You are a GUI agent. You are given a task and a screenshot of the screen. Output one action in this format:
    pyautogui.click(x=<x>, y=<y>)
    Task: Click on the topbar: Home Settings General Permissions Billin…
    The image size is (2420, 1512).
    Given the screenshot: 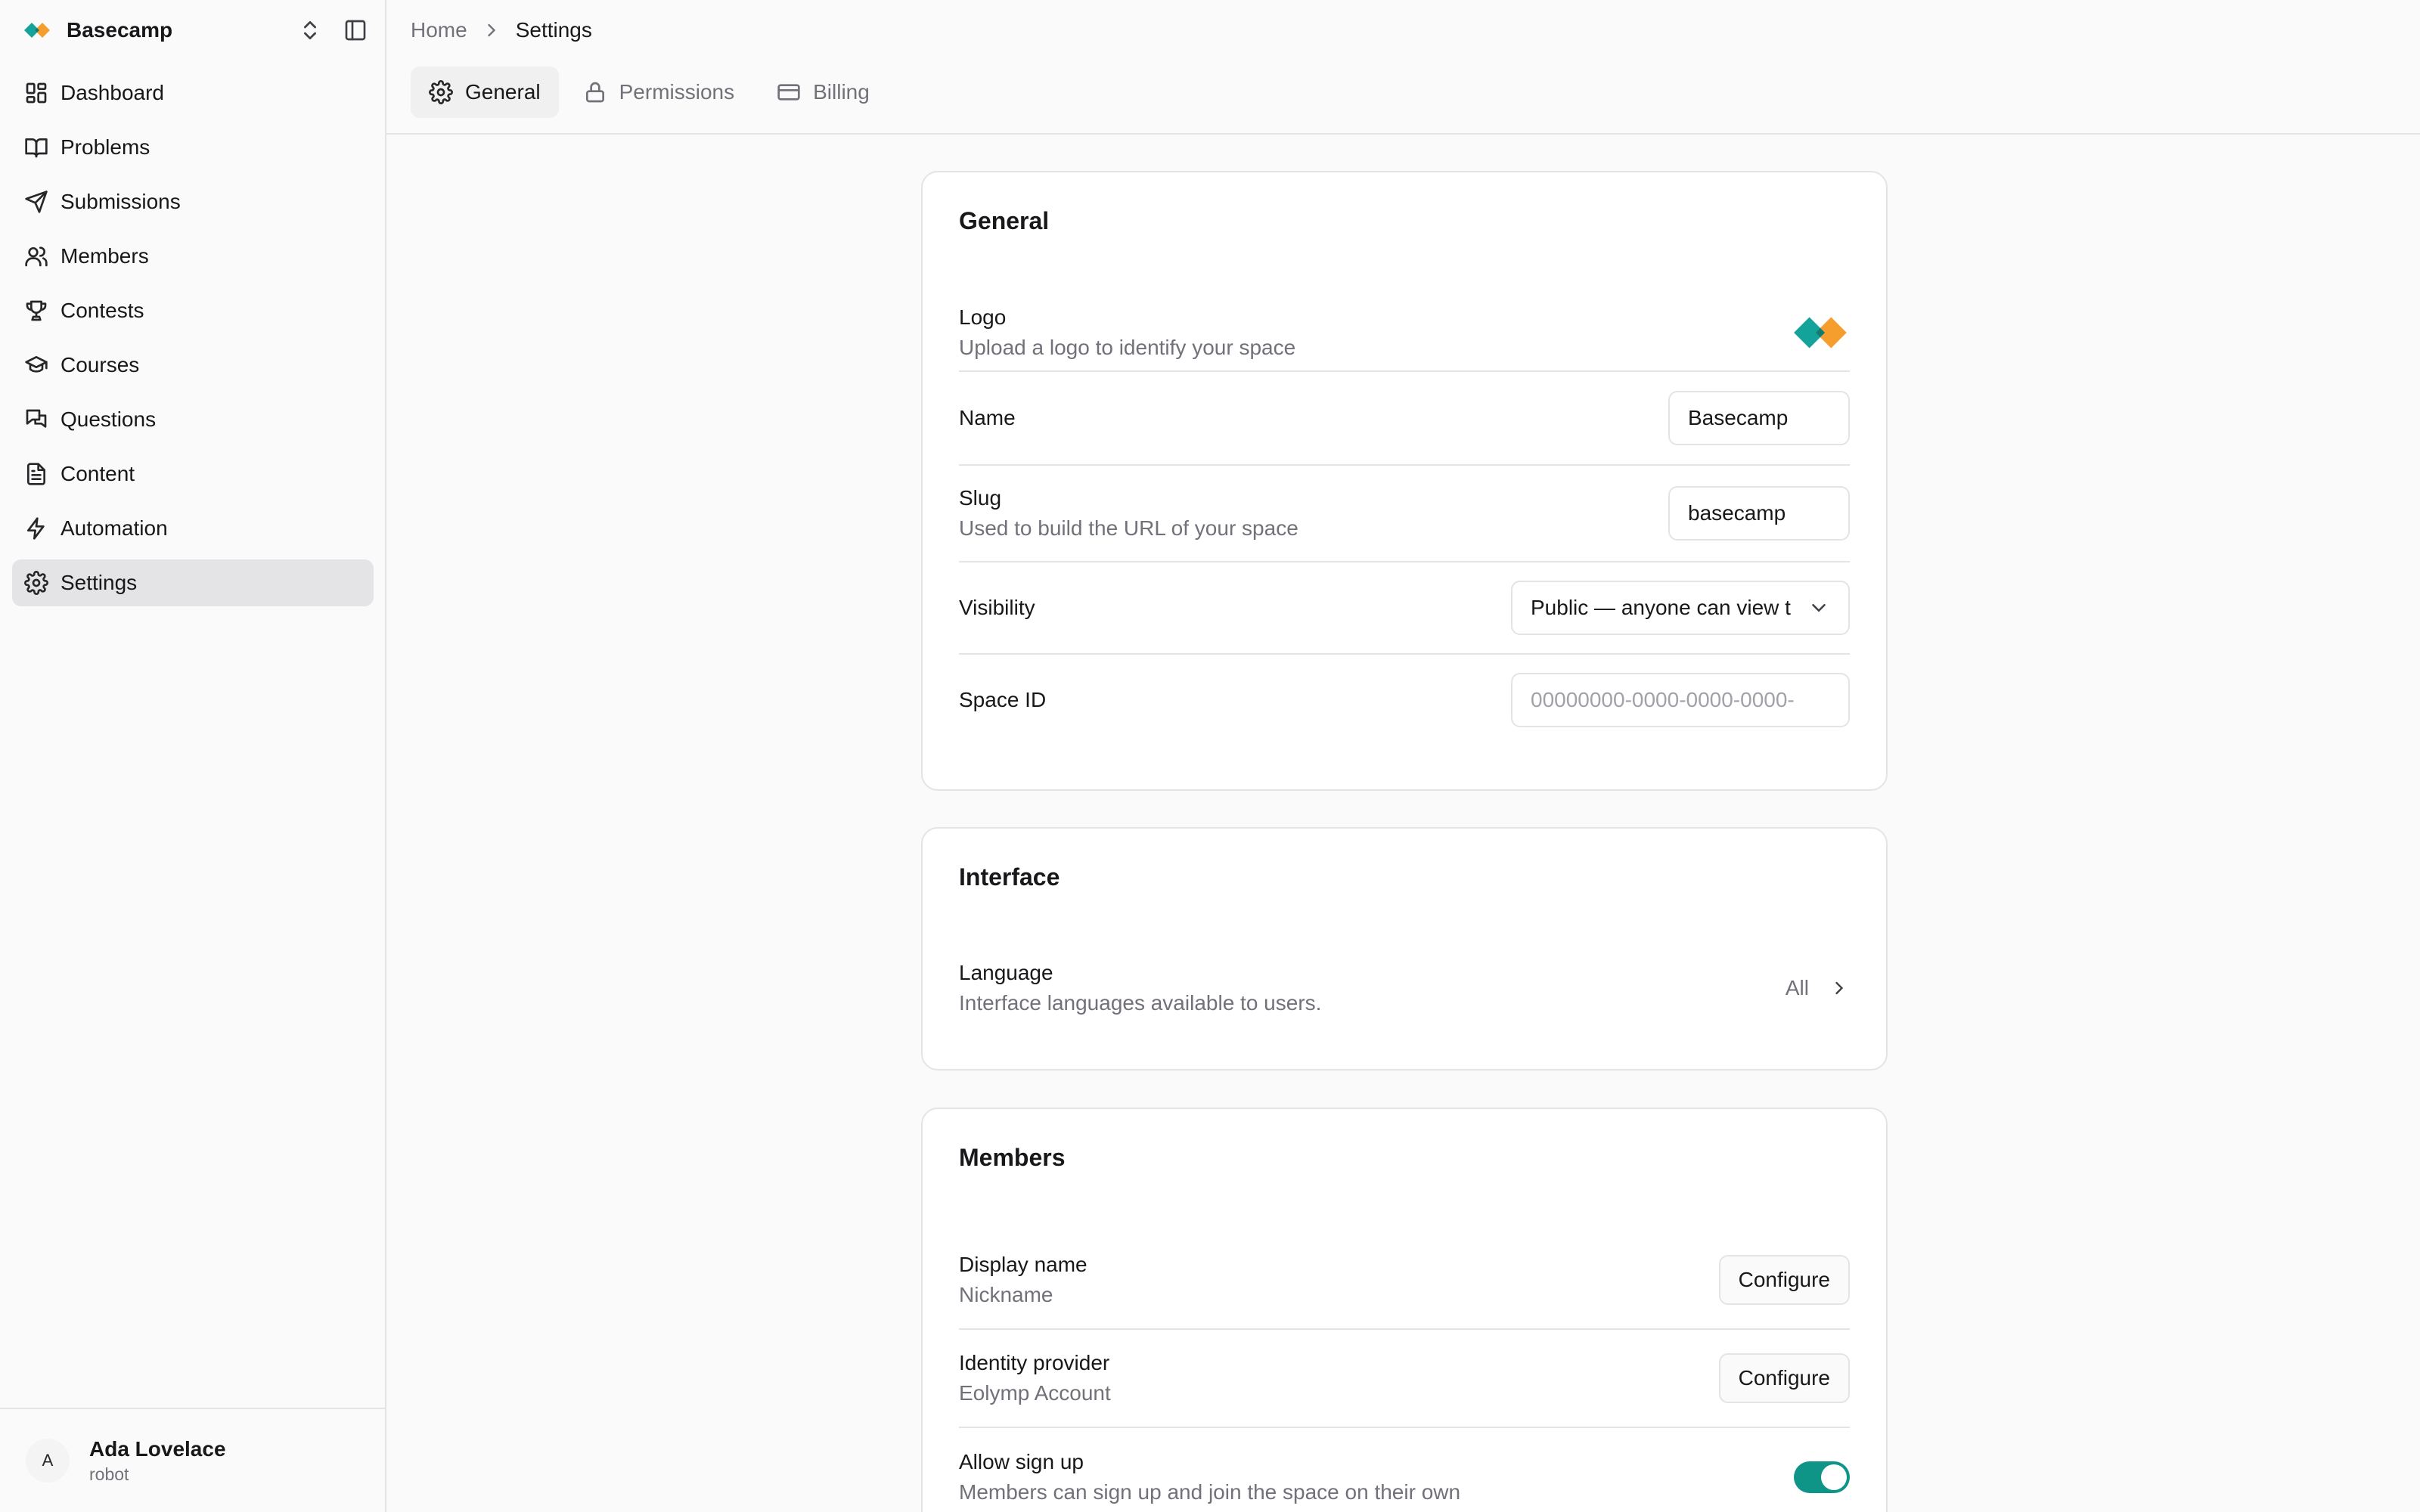 What is the action you would take?
    pyautogui.click(x=1403, y=67)
    